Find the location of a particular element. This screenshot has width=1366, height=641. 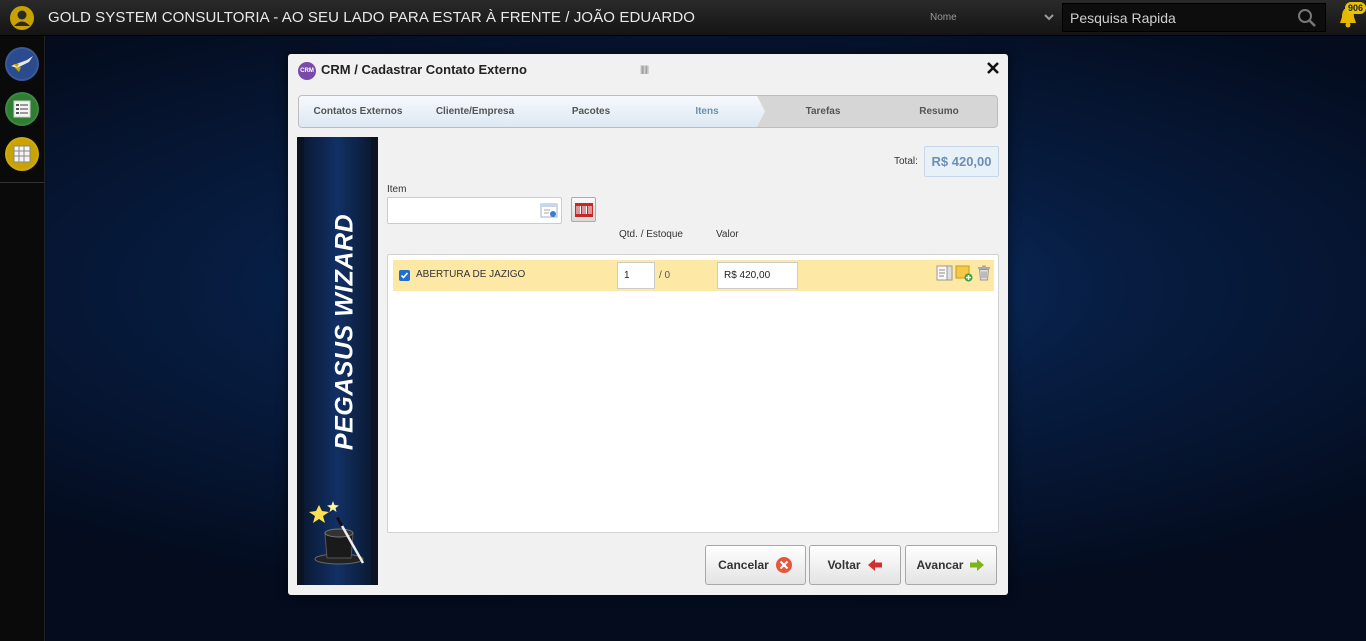

item-delete-button is located at coordinates (984, 273).